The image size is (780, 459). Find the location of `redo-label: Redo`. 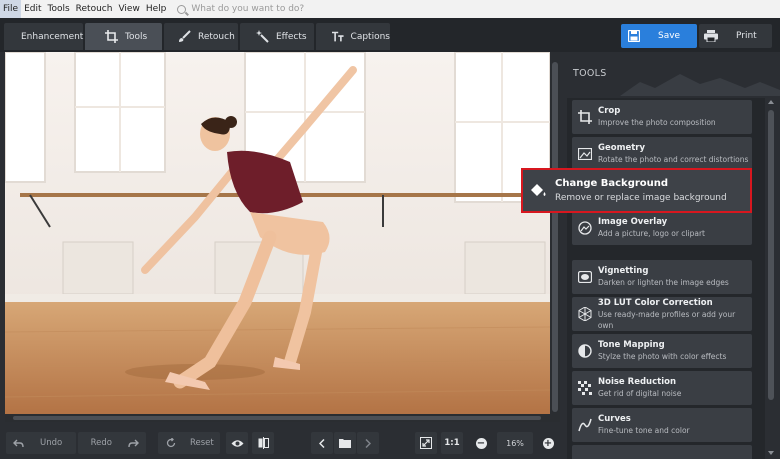

redo-label: Redo is located at coordinates (101, 443).